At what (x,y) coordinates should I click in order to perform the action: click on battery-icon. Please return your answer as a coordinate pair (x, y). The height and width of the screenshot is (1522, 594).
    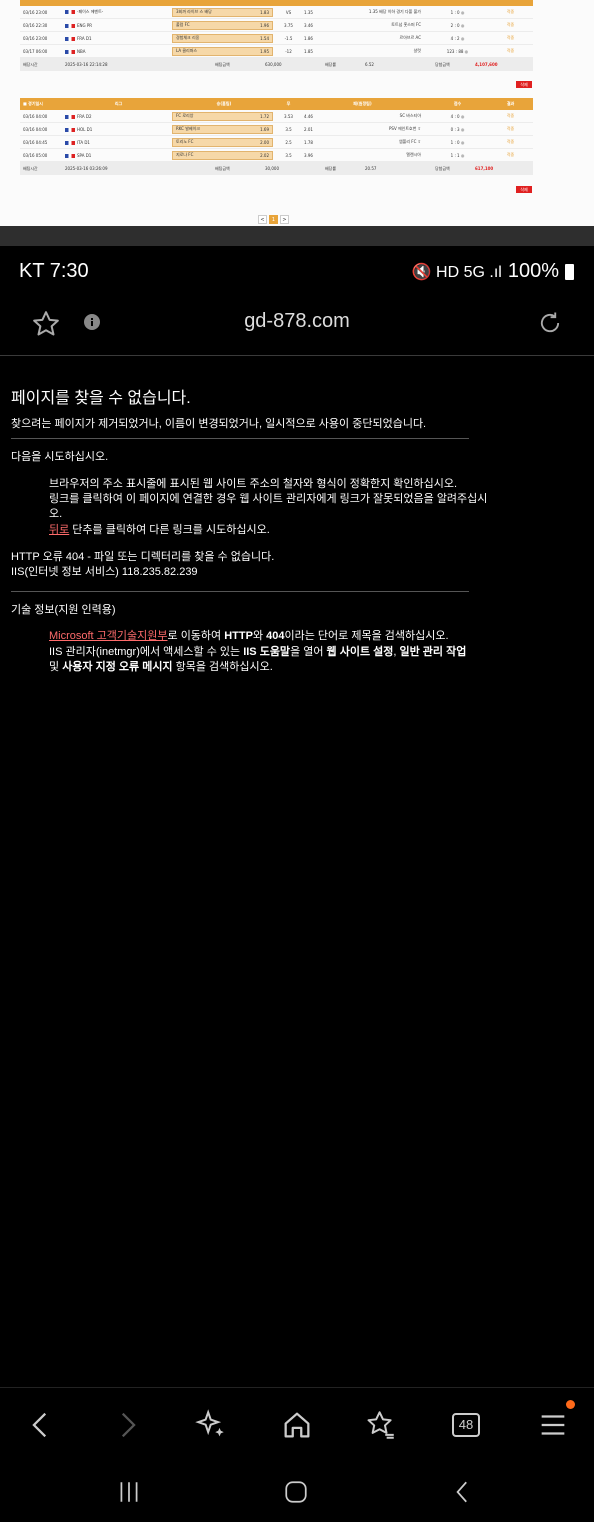
    Looking at the image, I should click on (569, 271).